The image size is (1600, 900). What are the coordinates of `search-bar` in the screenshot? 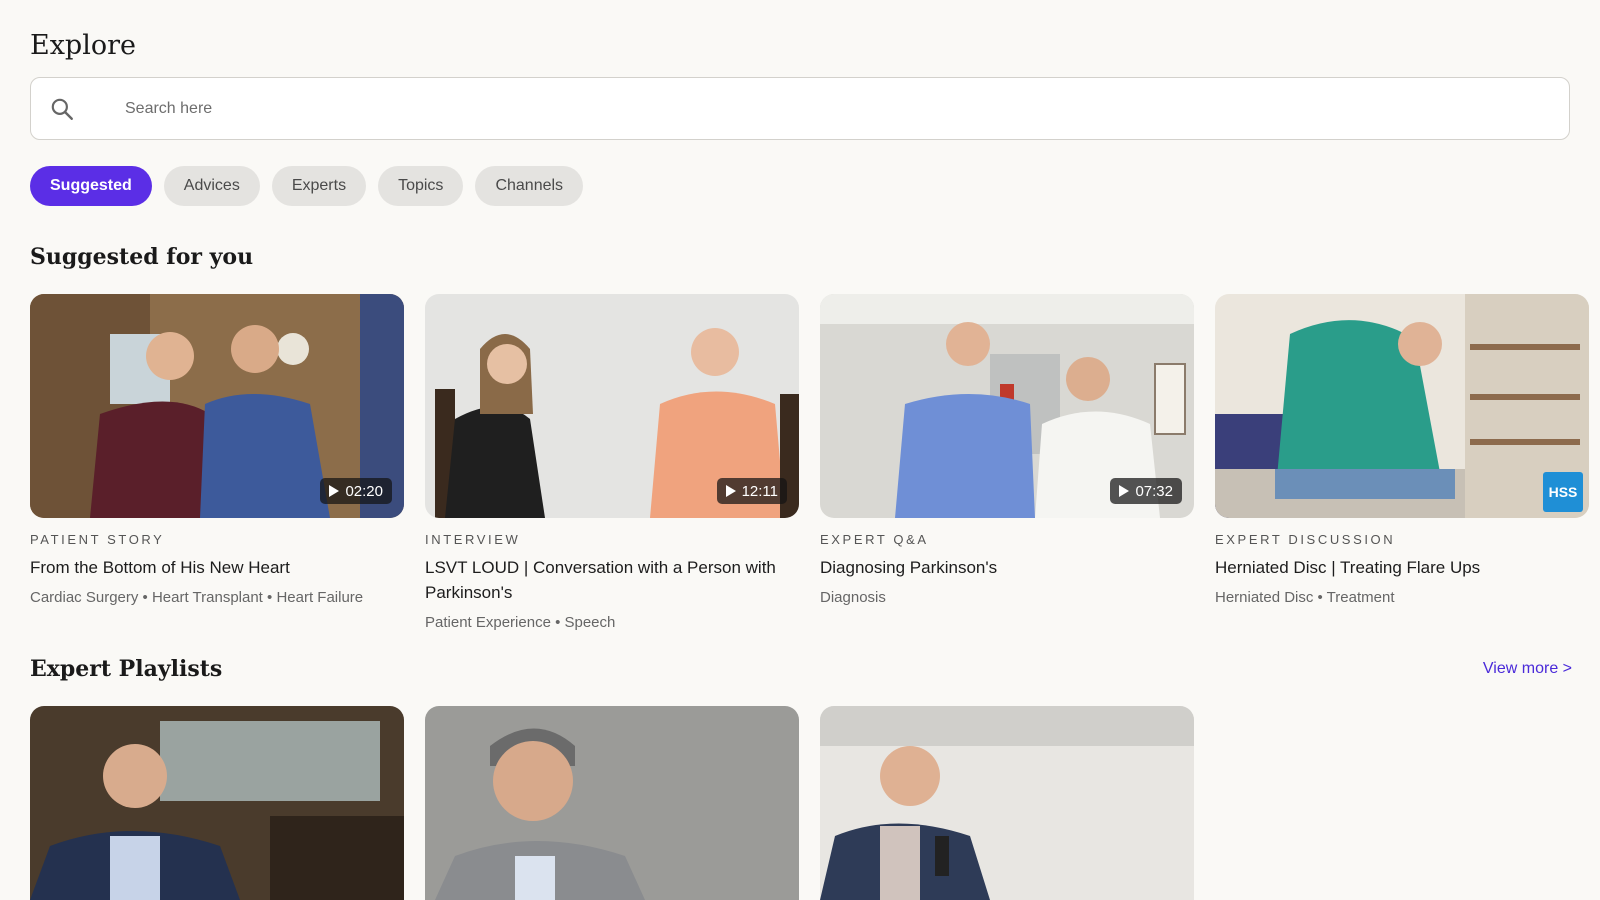 It's located at (800, 108).